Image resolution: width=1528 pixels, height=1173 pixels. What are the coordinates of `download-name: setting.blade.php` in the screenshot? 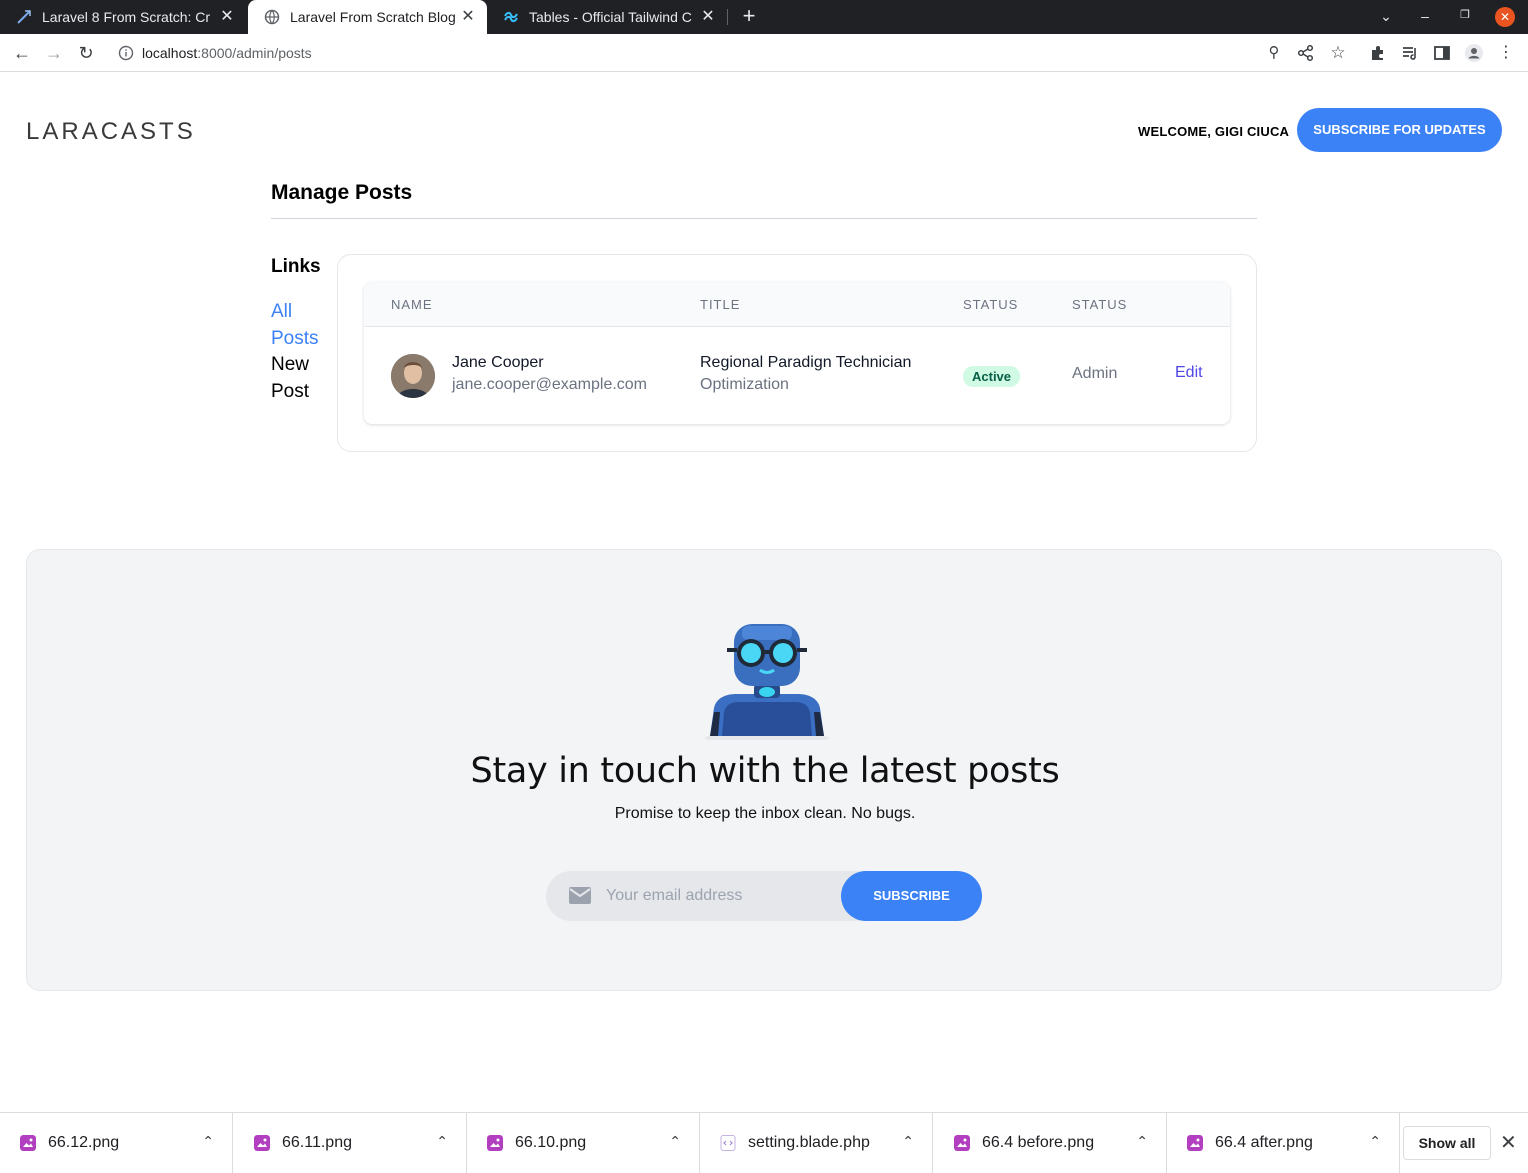 It's located at (809, 1142).